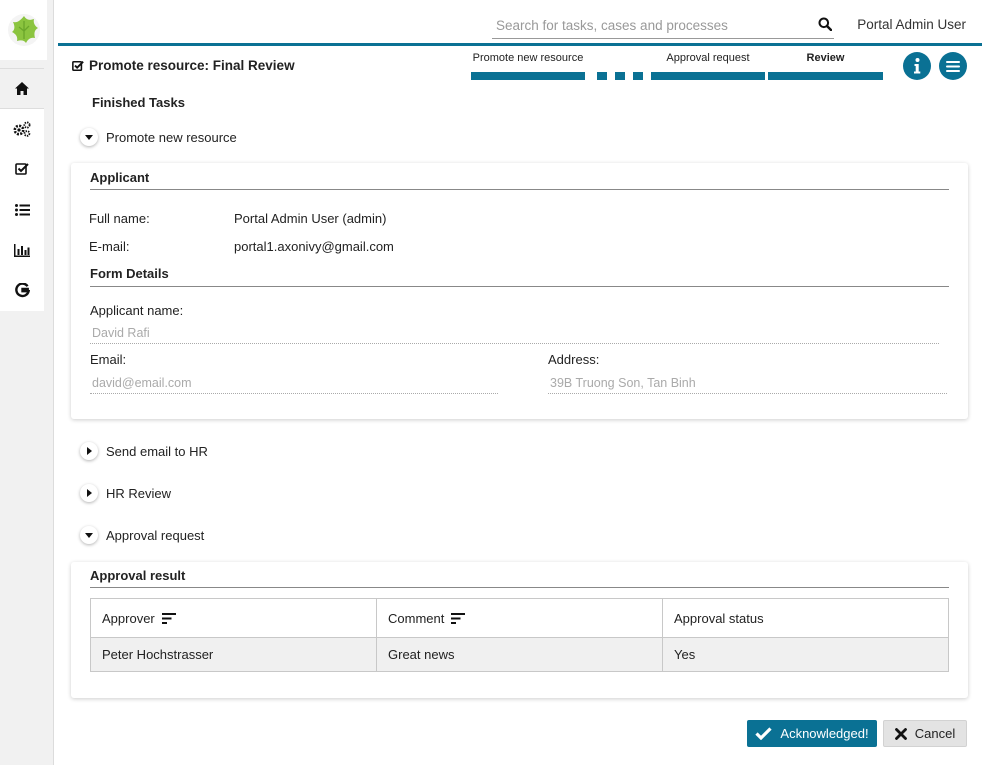  I want to click on toggle-label: Promote new resource, so click(171, 137).